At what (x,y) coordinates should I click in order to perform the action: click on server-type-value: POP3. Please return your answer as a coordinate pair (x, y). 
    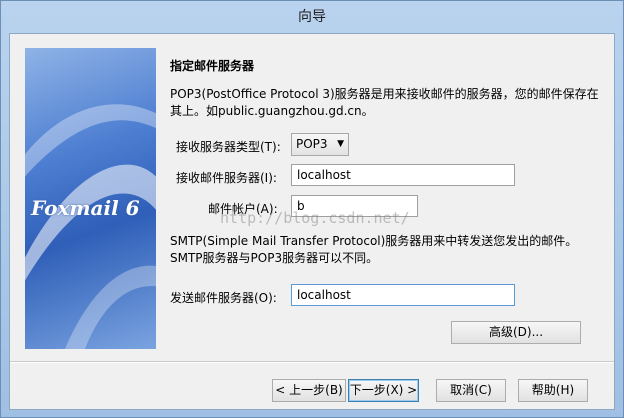
    Looking at the image, I should click on (312, 144).